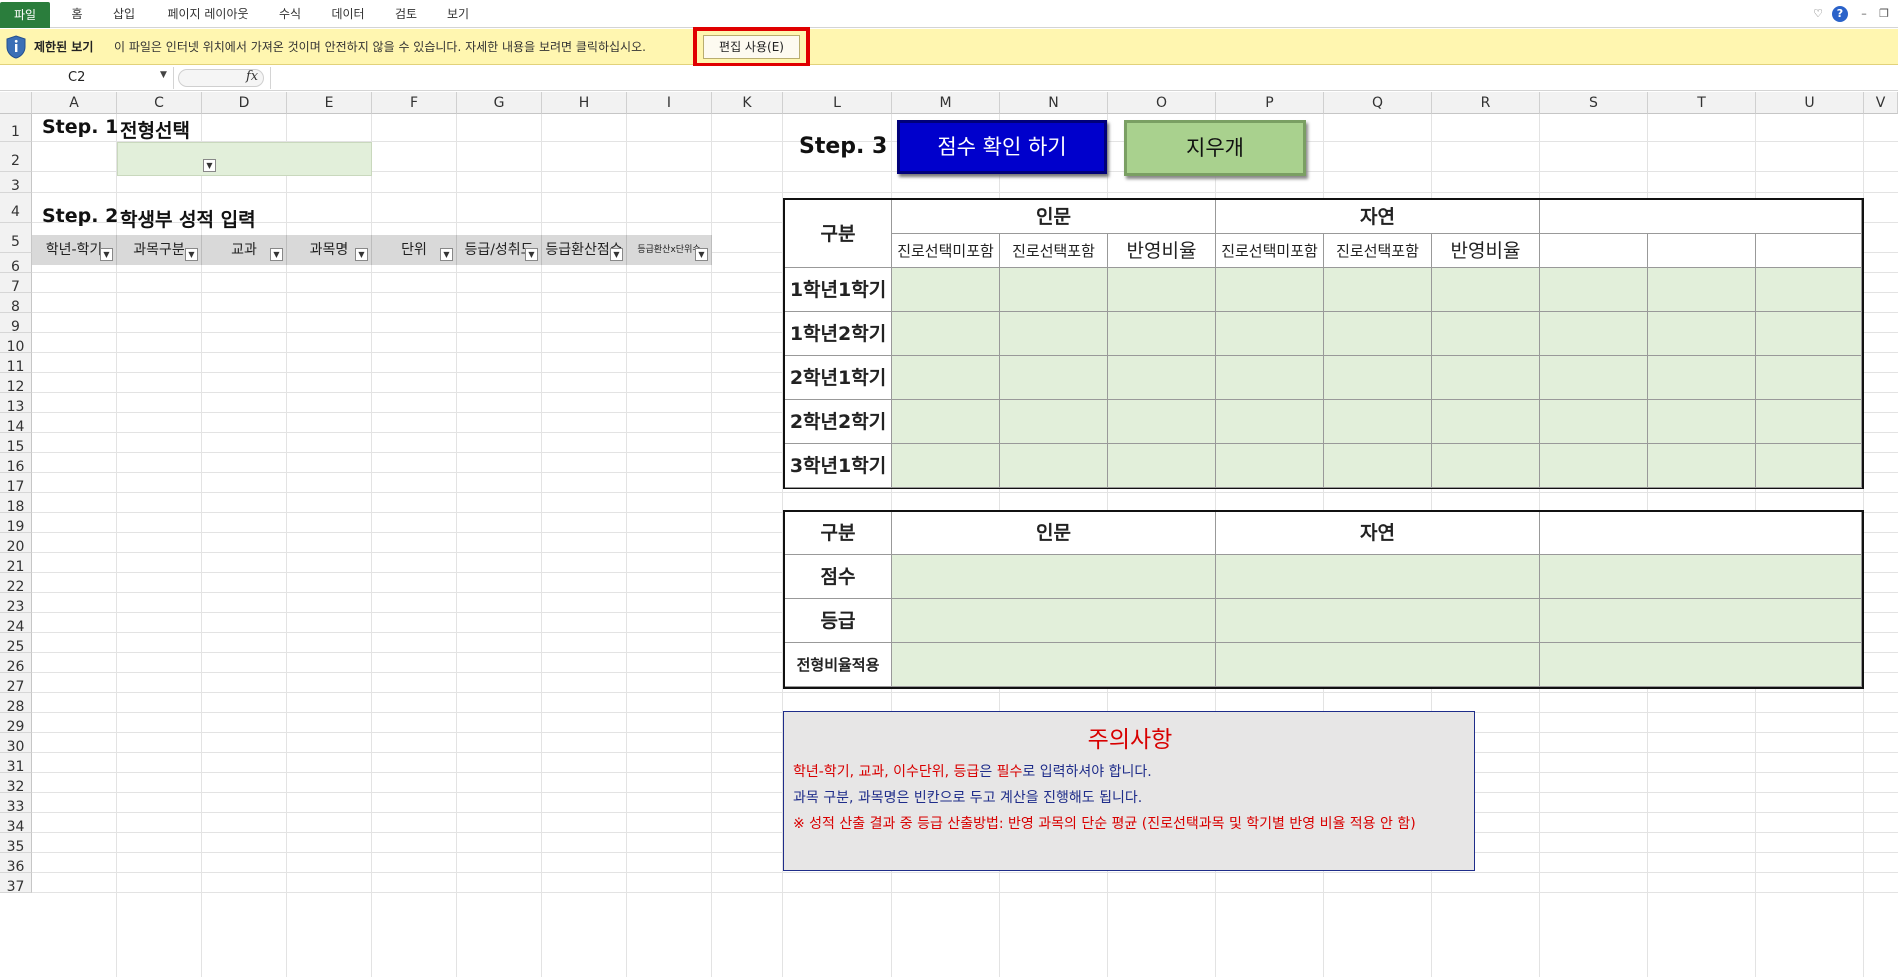 The image size is (1898, 977). I want to click on row-header-10: 10, so click(16, 344).